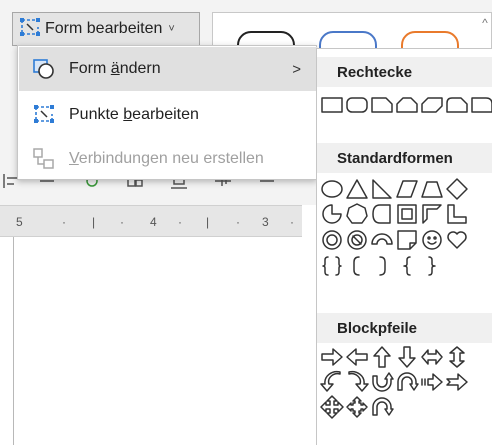 This screenshot has width=492, height=445. Describe the element at coordinates (382, 189) in the screenshot. I see `right-triangle-shape-icon` at that location.